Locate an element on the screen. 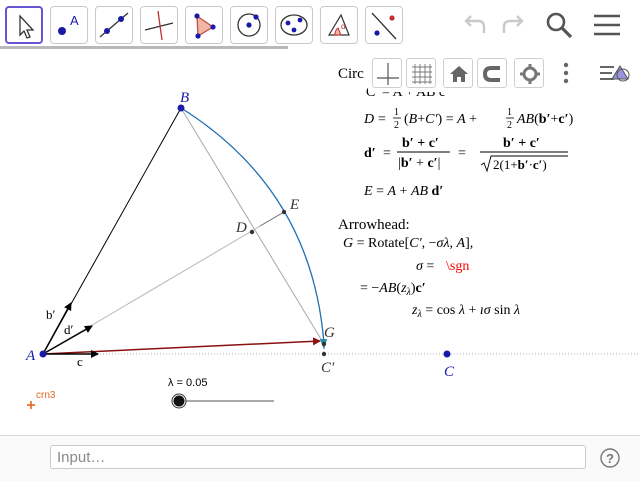 This screenshot has width=640, height=481. circle-center-point-tool-button is located at coordinates (249, 25).